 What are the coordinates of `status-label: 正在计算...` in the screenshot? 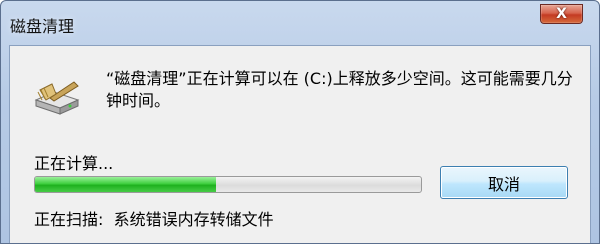 It's located at (74, 163).